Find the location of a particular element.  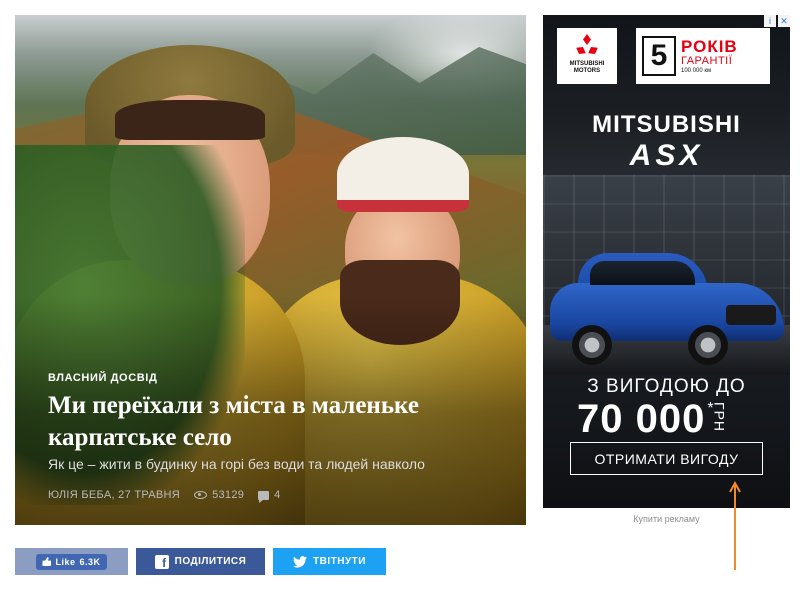

article-comments-count: 4 is located at coordinates (277, 495).